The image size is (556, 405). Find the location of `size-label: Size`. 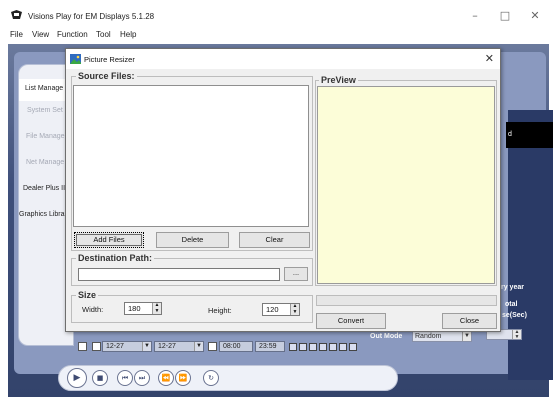

size-label: Size is located at coordinates (87, 295).